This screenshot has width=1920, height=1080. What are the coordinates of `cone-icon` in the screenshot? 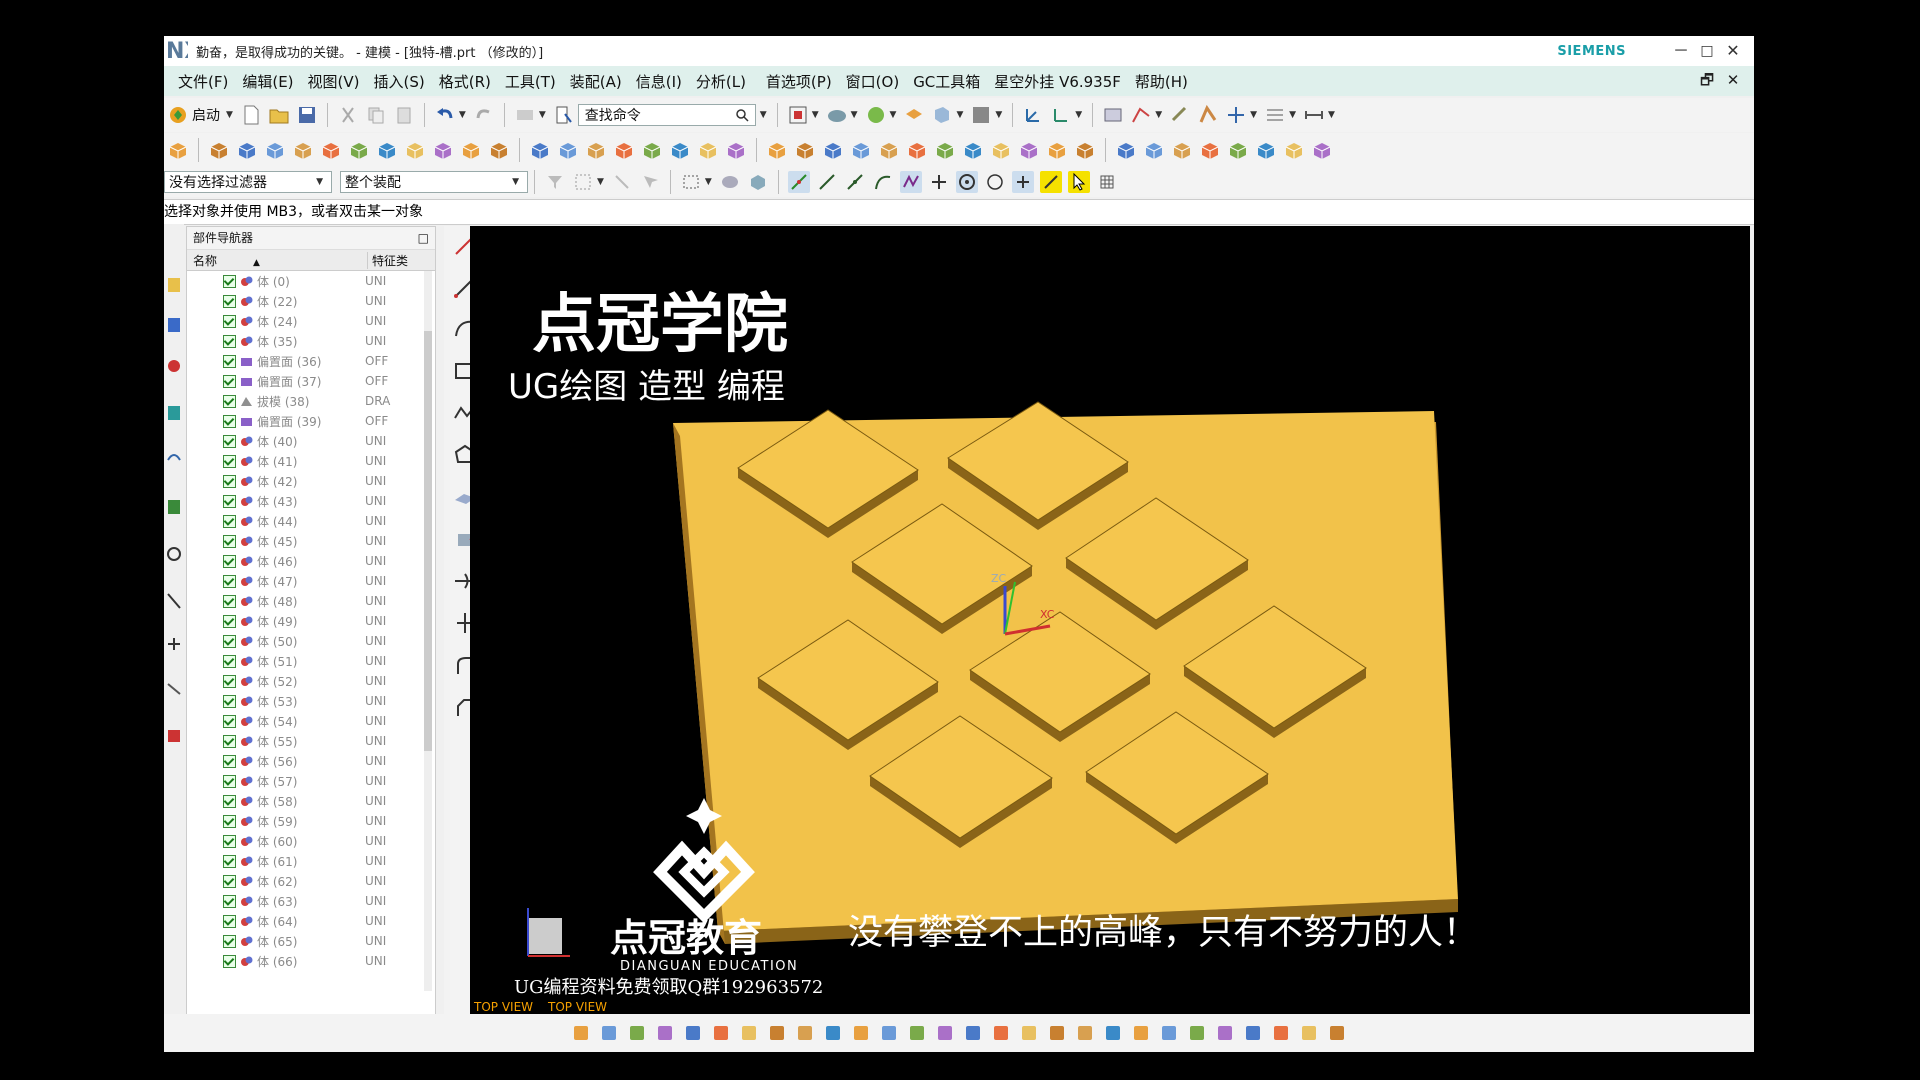 It's located at (275, 150).